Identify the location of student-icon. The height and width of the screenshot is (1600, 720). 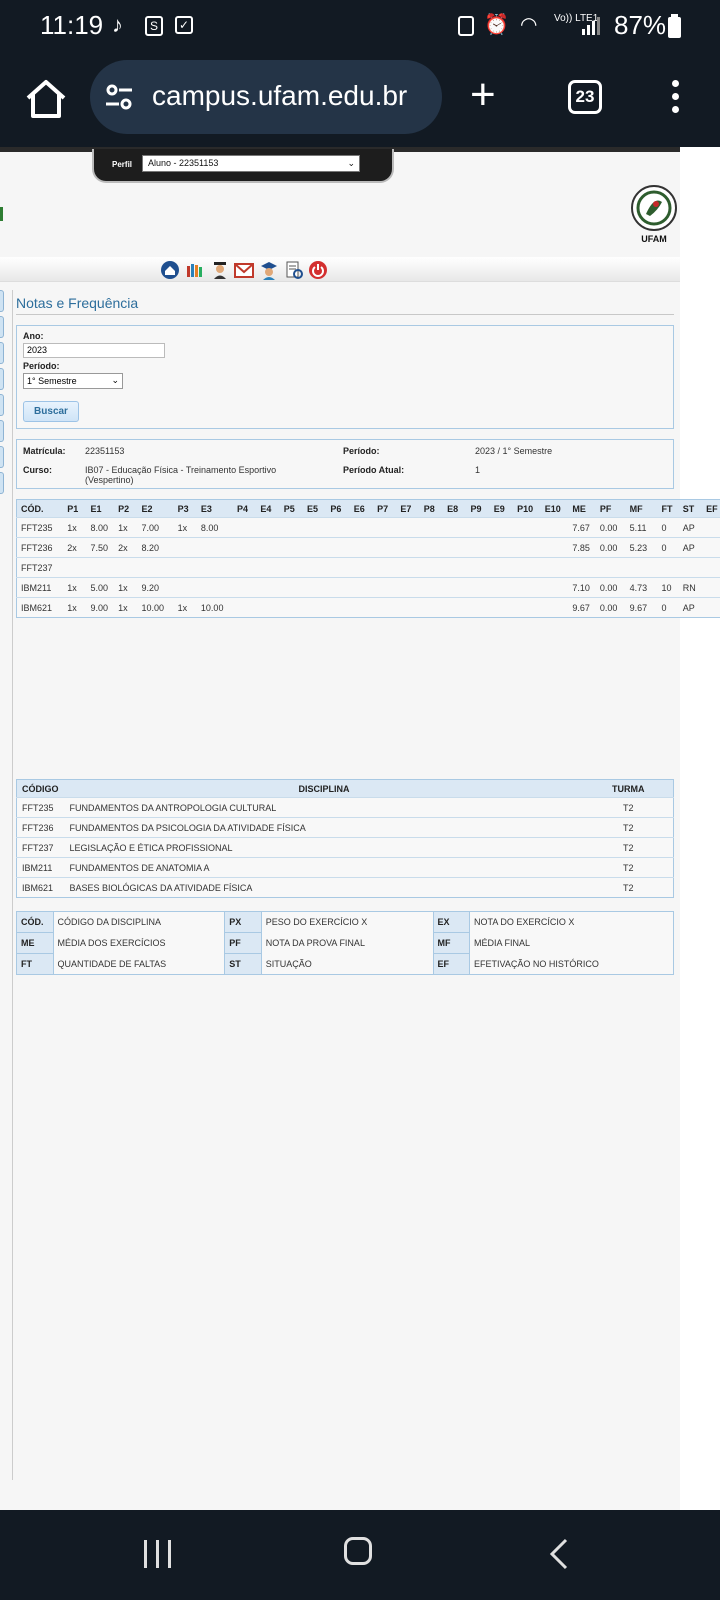
(269, 270).